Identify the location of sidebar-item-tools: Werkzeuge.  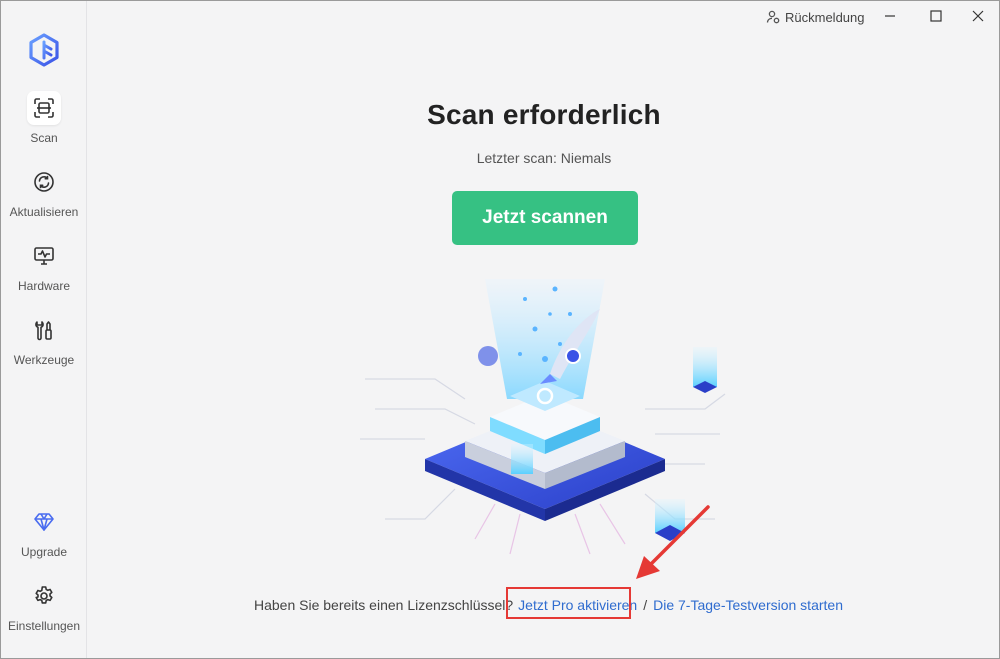
(44, 345).